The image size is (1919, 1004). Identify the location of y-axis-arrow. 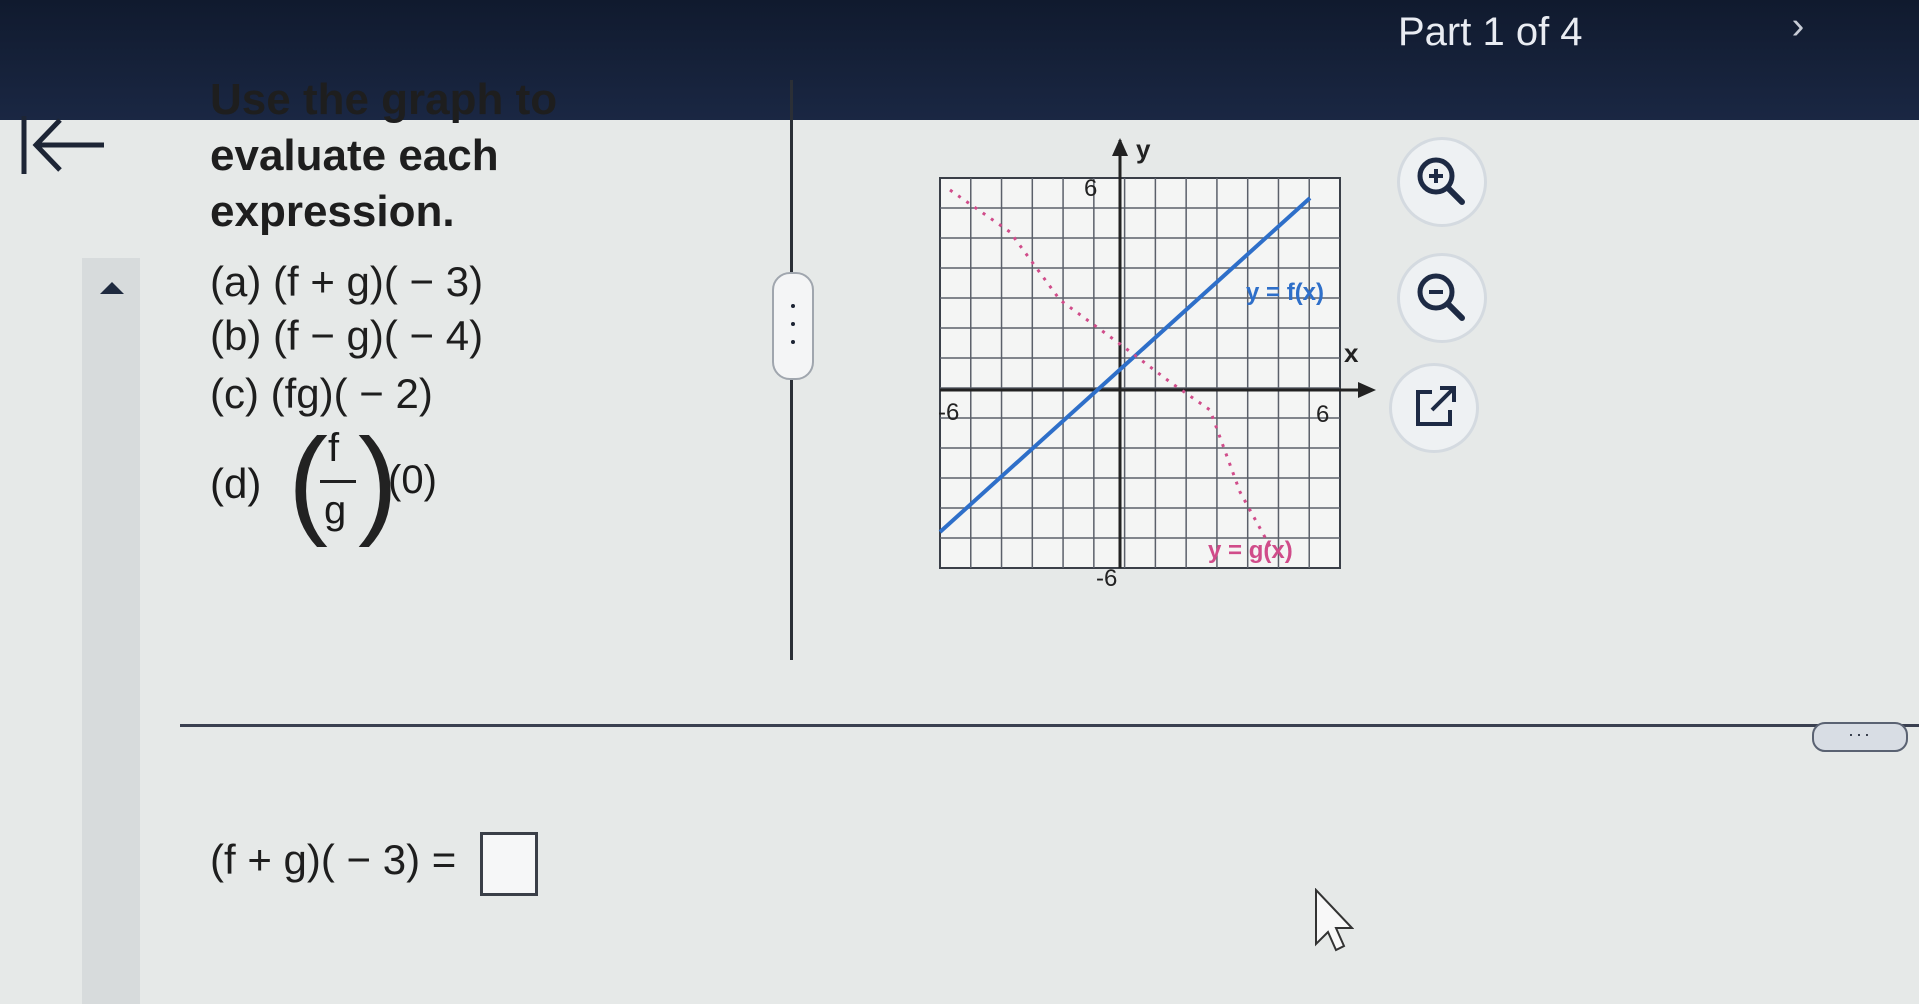
(1120, 147).